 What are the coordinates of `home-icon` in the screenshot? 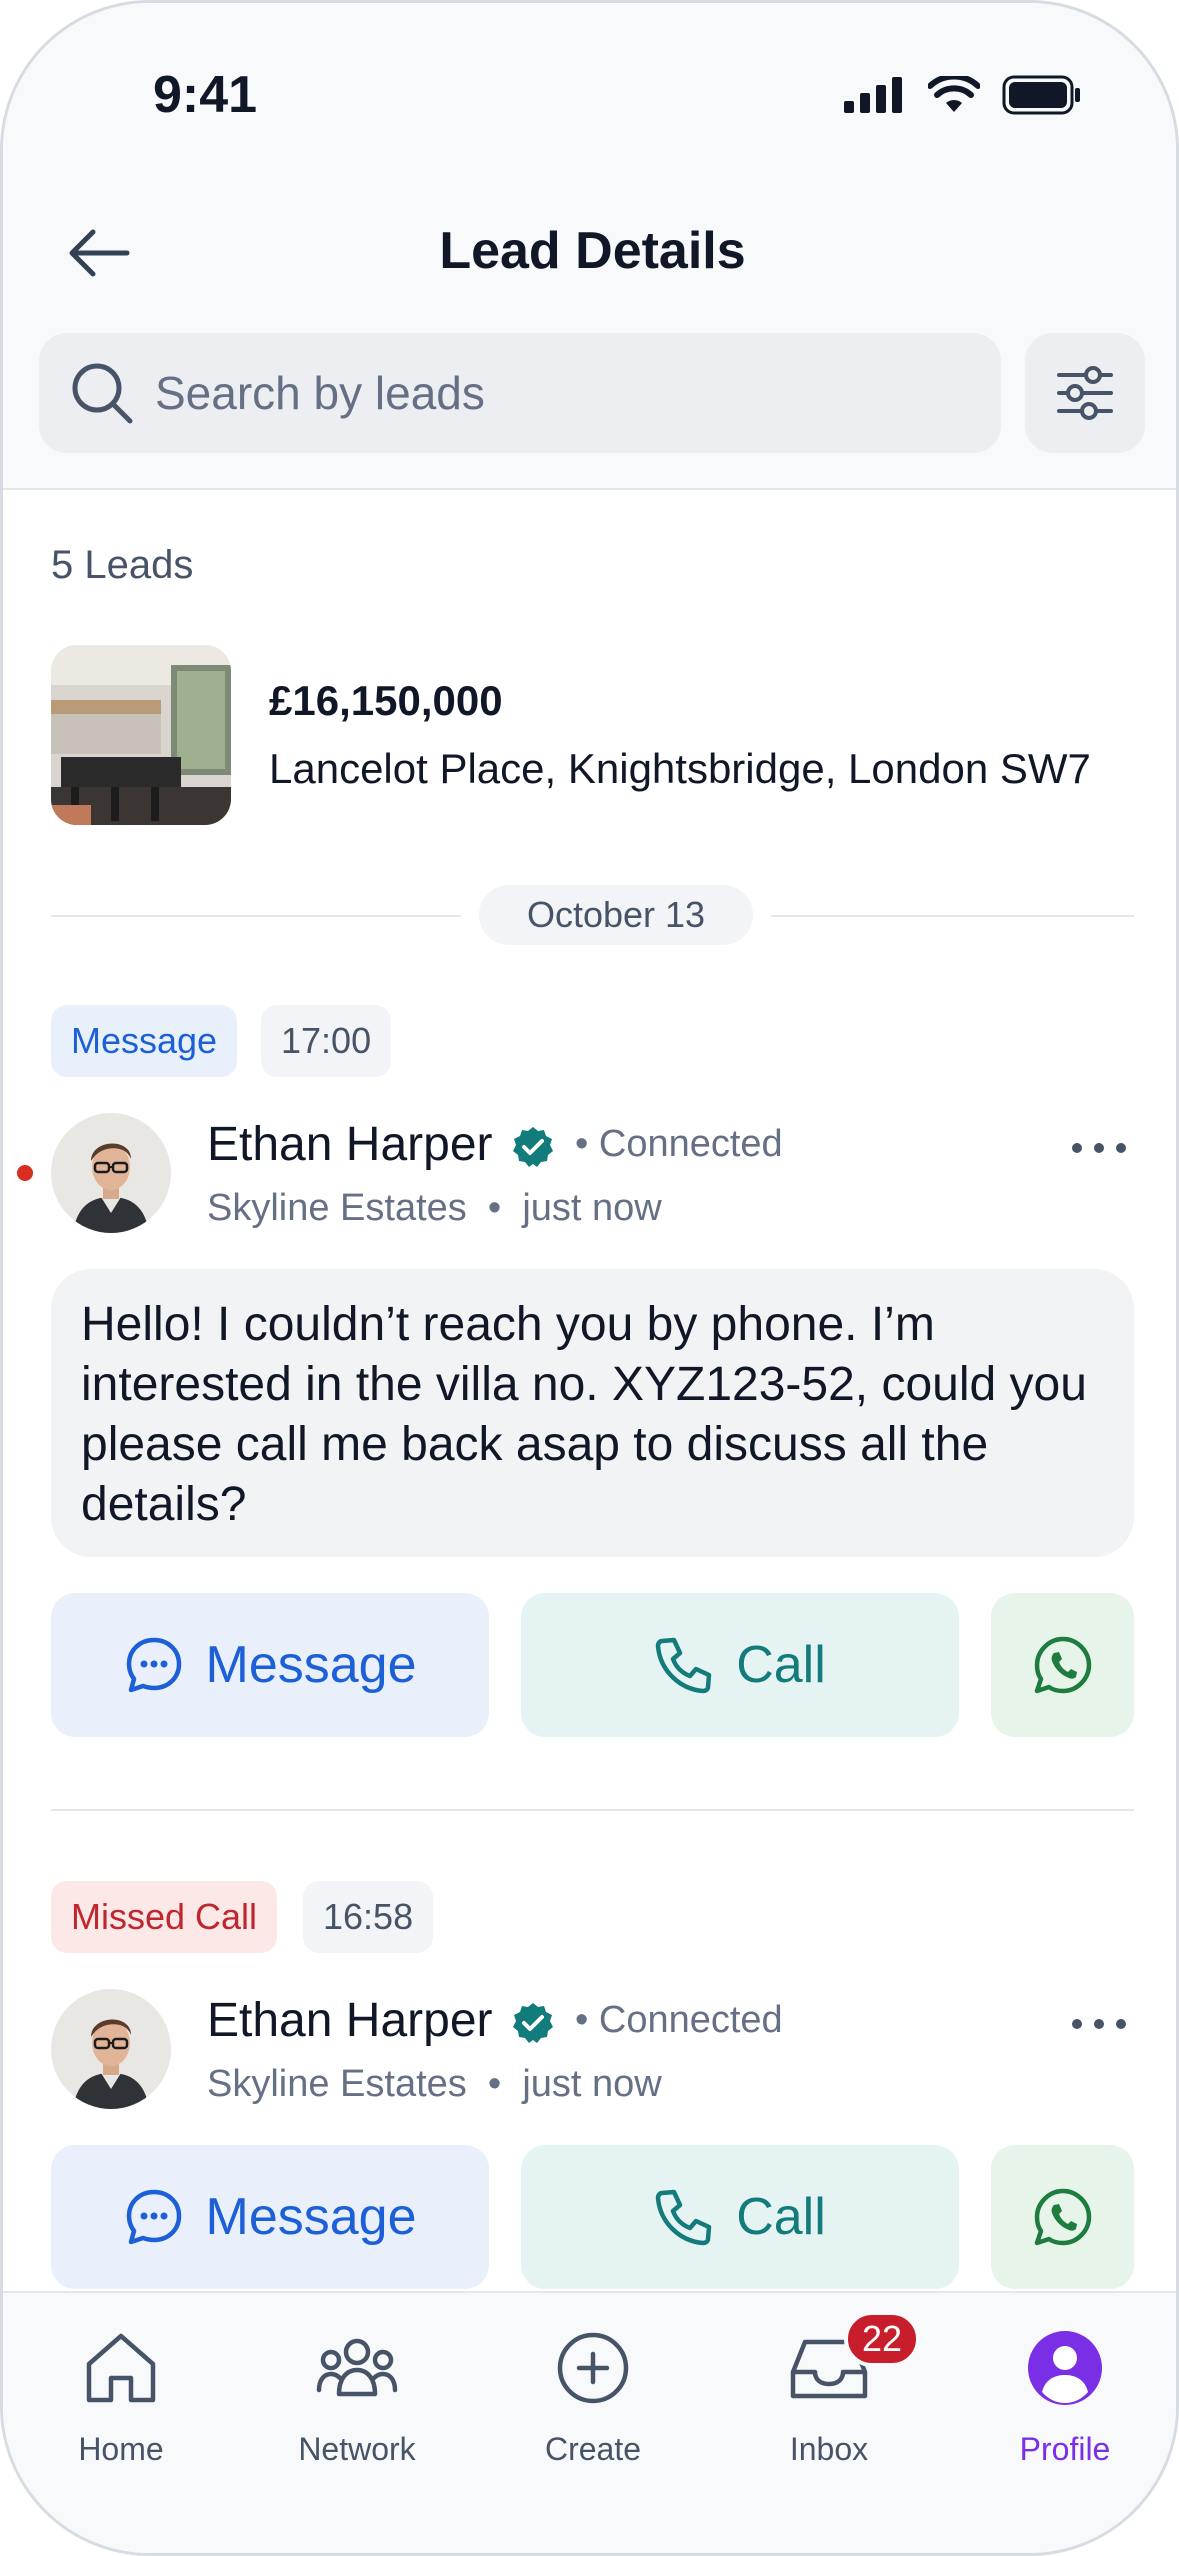 It's located at (121, 2368).